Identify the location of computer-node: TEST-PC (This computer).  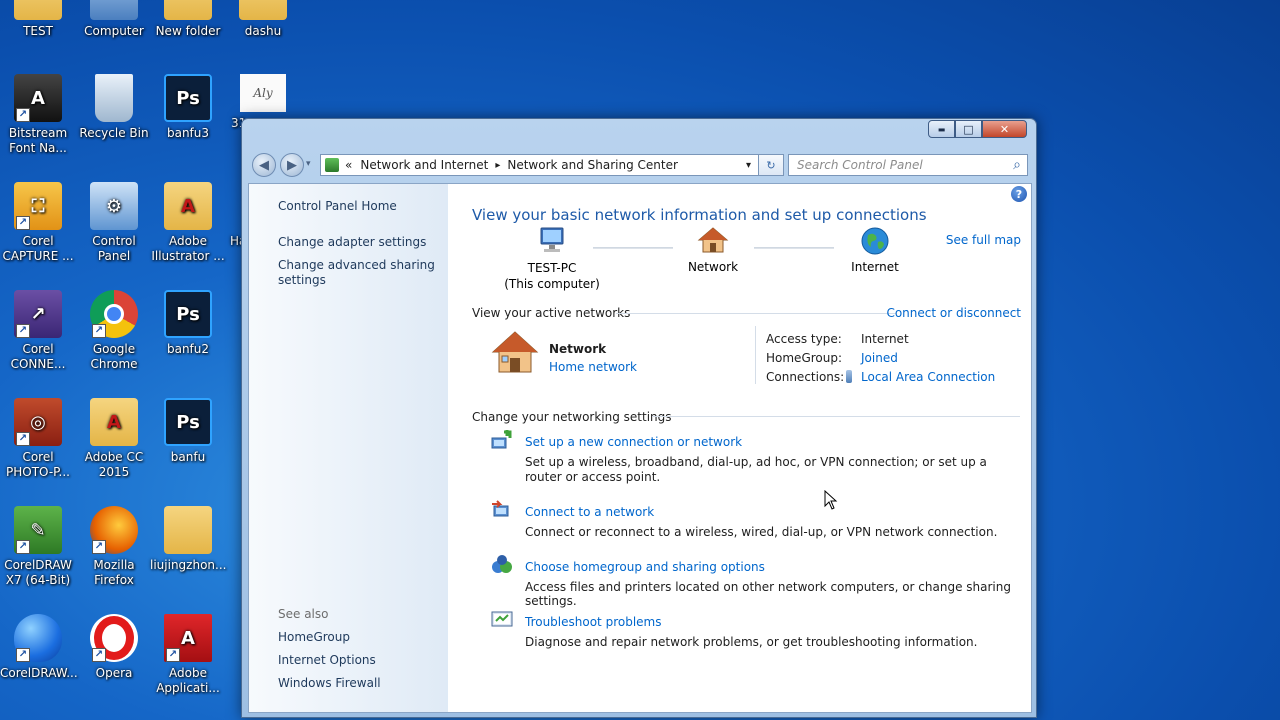
(552, 259).